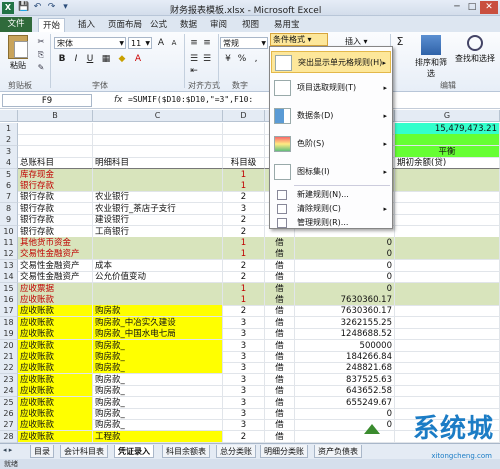 The image size is (500, 469). I want to click on tab-page-layout: 页面布局, so click(125, 25).